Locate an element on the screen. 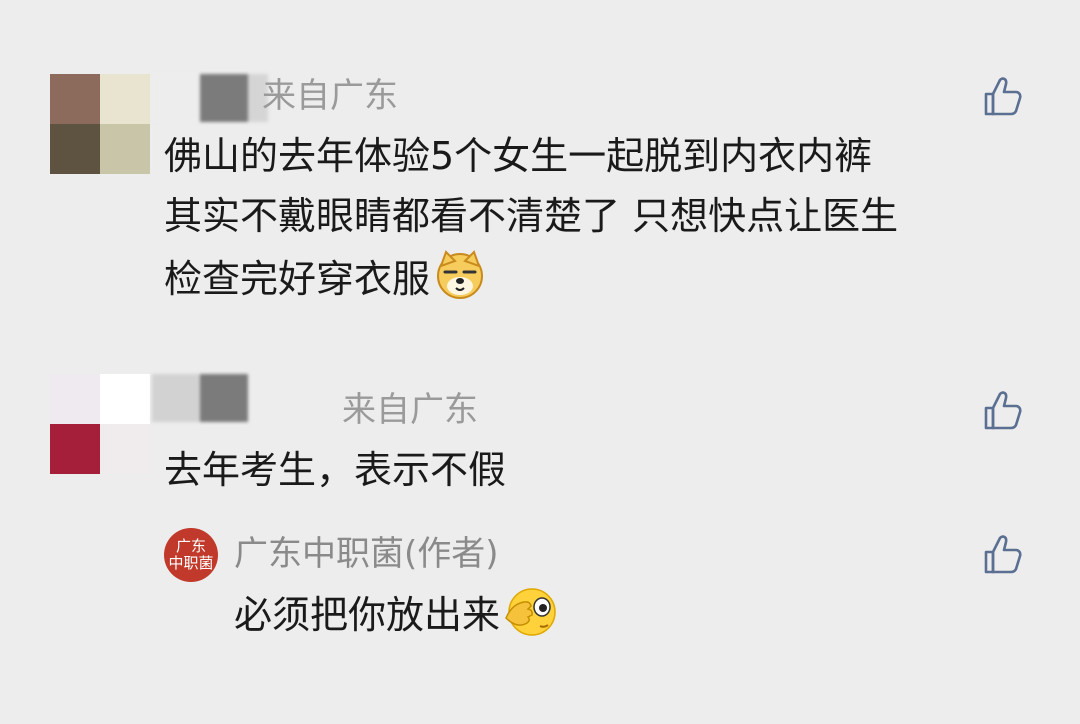 This screenshot has height=724, width=1080. author-avatar: 广东 中职菌 is located at coordinates (191, 555).